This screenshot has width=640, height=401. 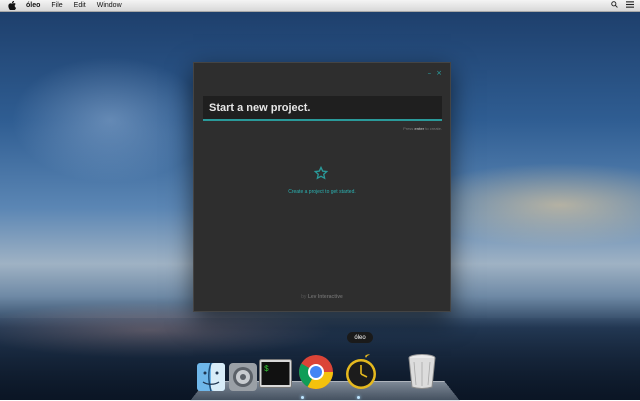 I want to click on chrome-icon, so click(x=316, y=372).